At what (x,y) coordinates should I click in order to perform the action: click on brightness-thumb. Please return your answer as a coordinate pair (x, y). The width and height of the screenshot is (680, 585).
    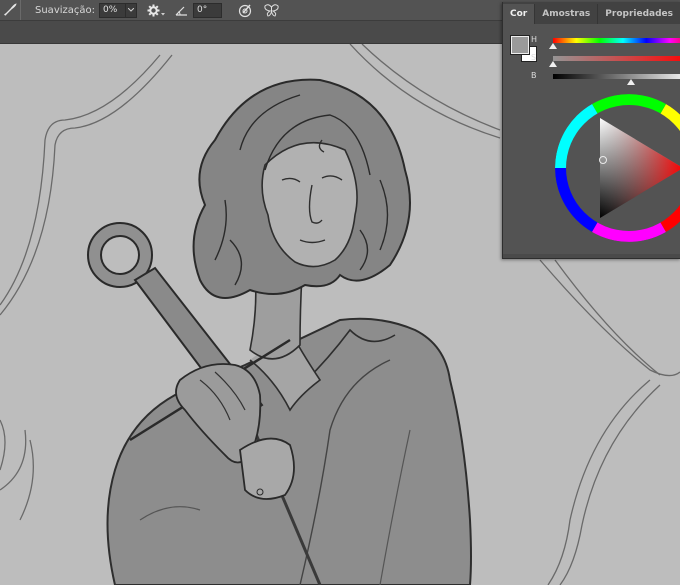
    Looking at the image, I should click on (631, 82).